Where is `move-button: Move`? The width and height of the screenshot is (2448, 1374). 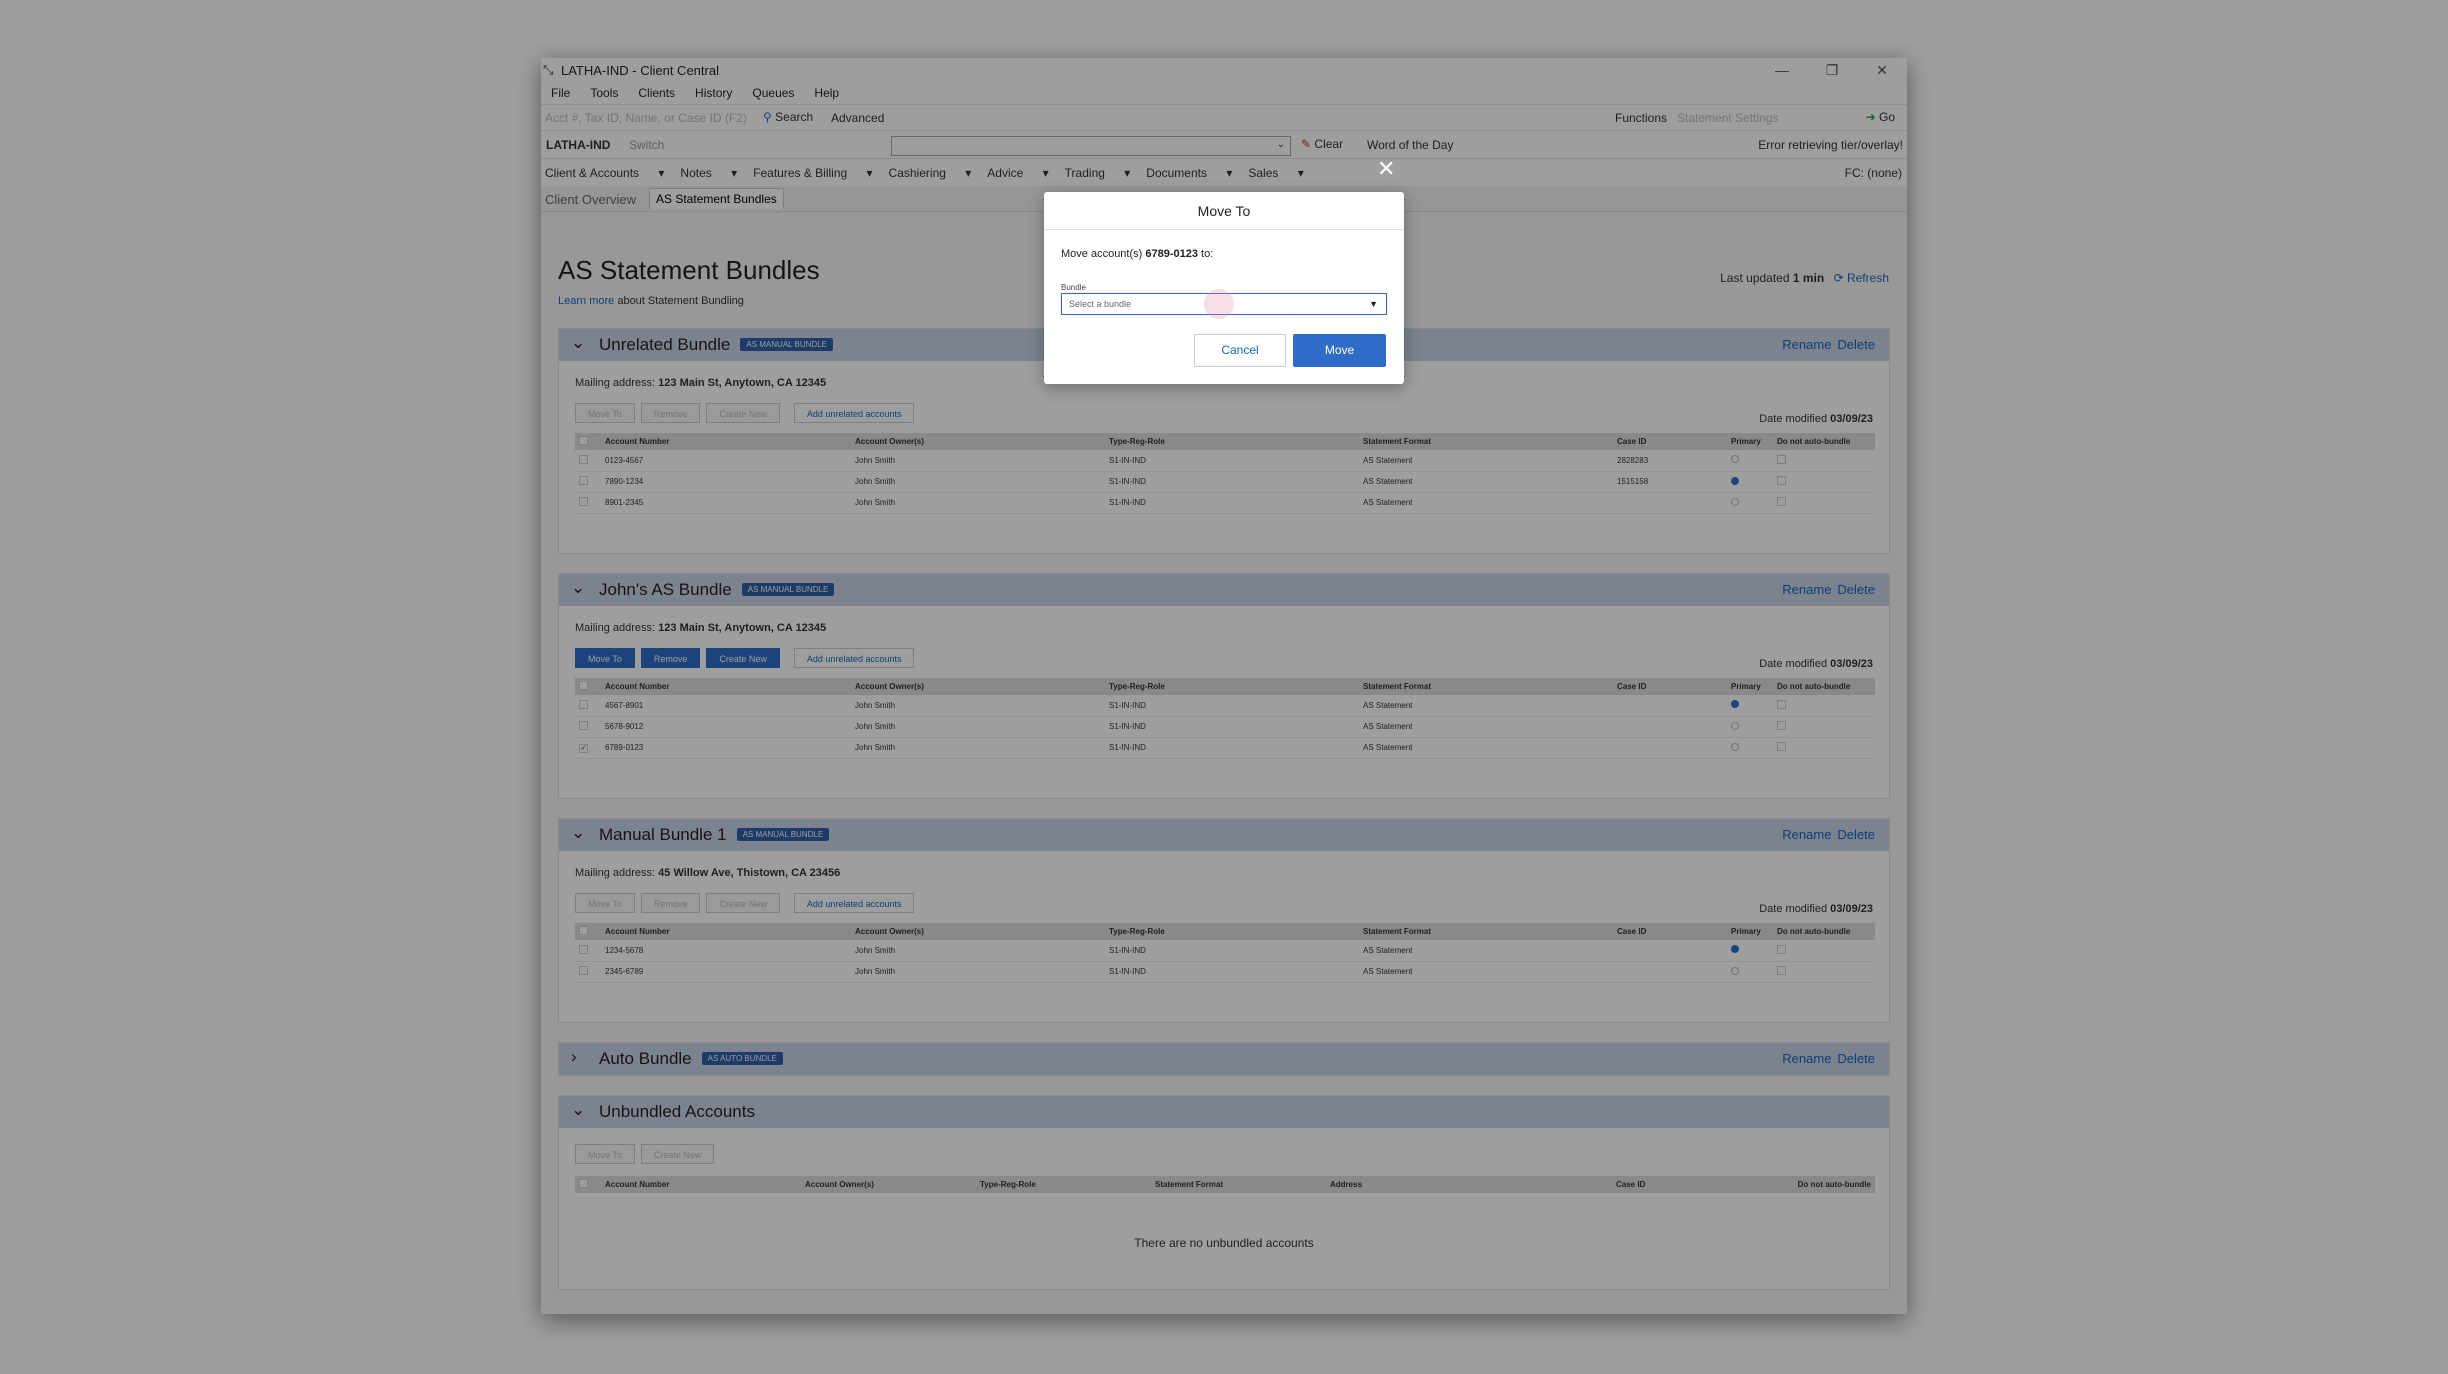 move-button: Move is located at coordinates (1339, 350).